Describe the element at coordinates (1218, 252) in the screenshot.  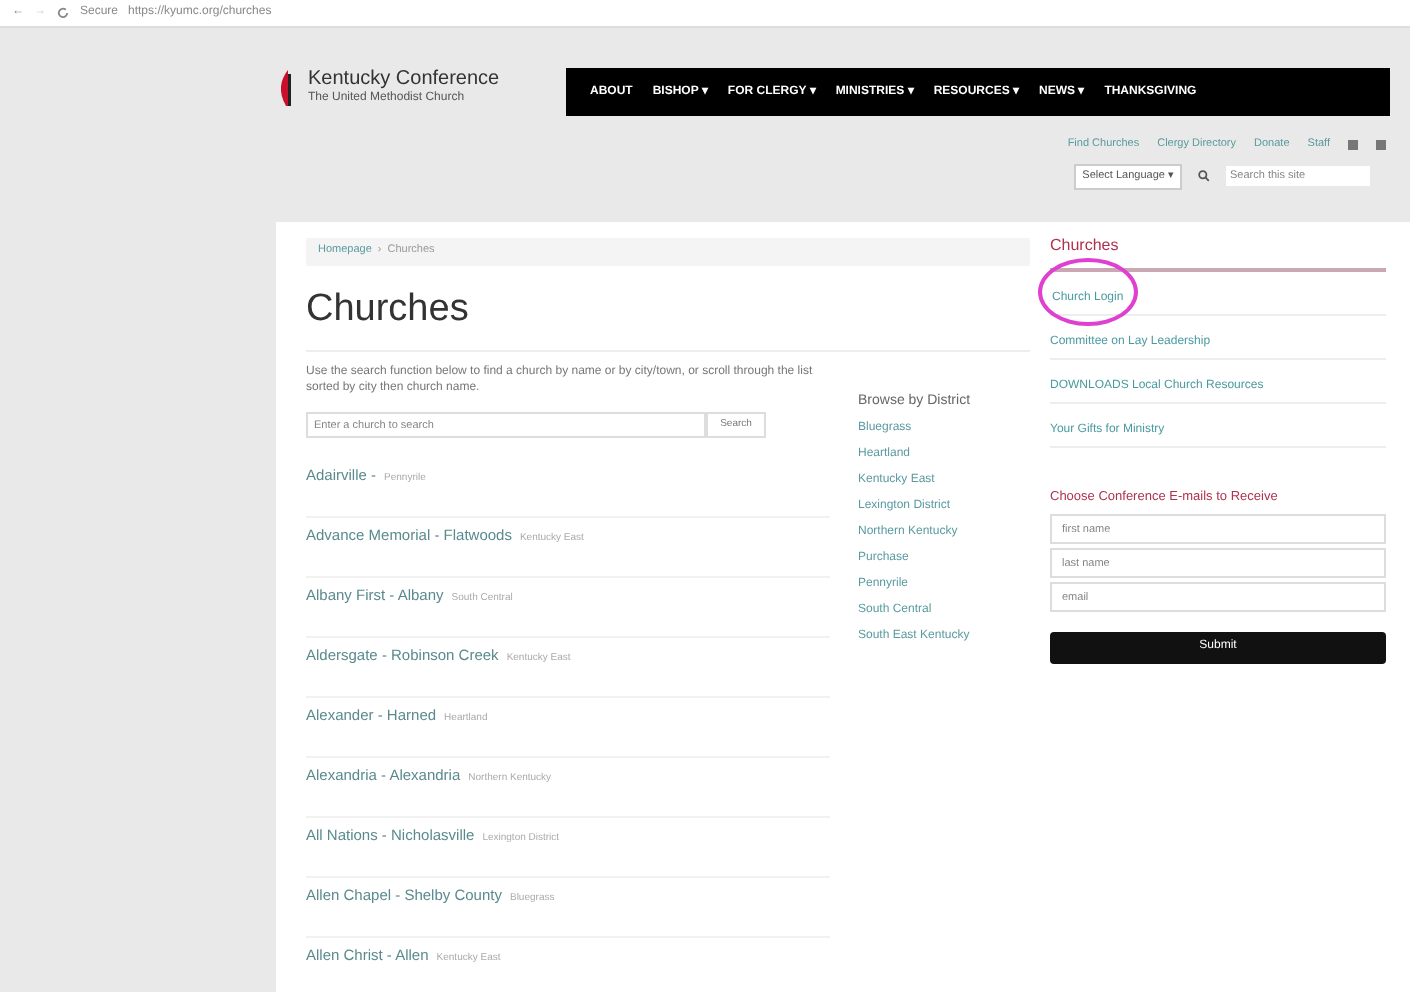
I see `sidebar-heading: Churches` at that location.